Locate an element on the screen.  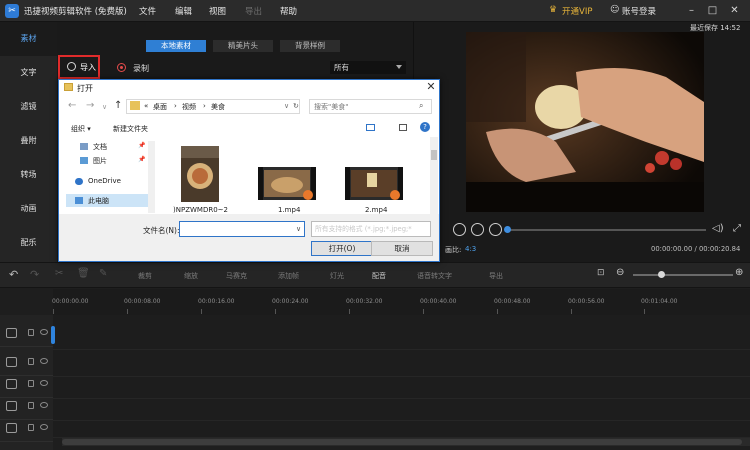
media-filter-select: 所有 is located at coordinates (368, 67).